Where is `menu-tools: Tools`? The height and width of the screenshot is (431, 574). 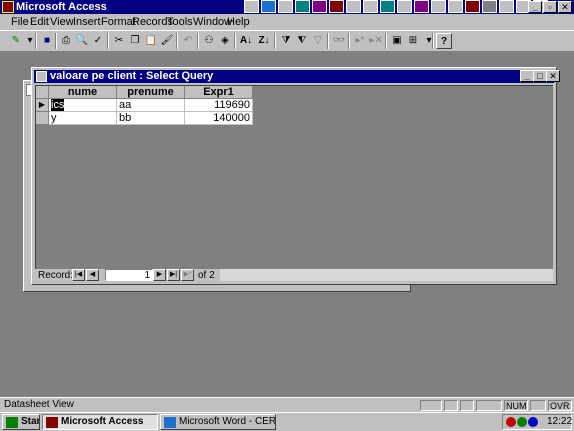 menu-tools: Tools is located at coordinates (180, 22).